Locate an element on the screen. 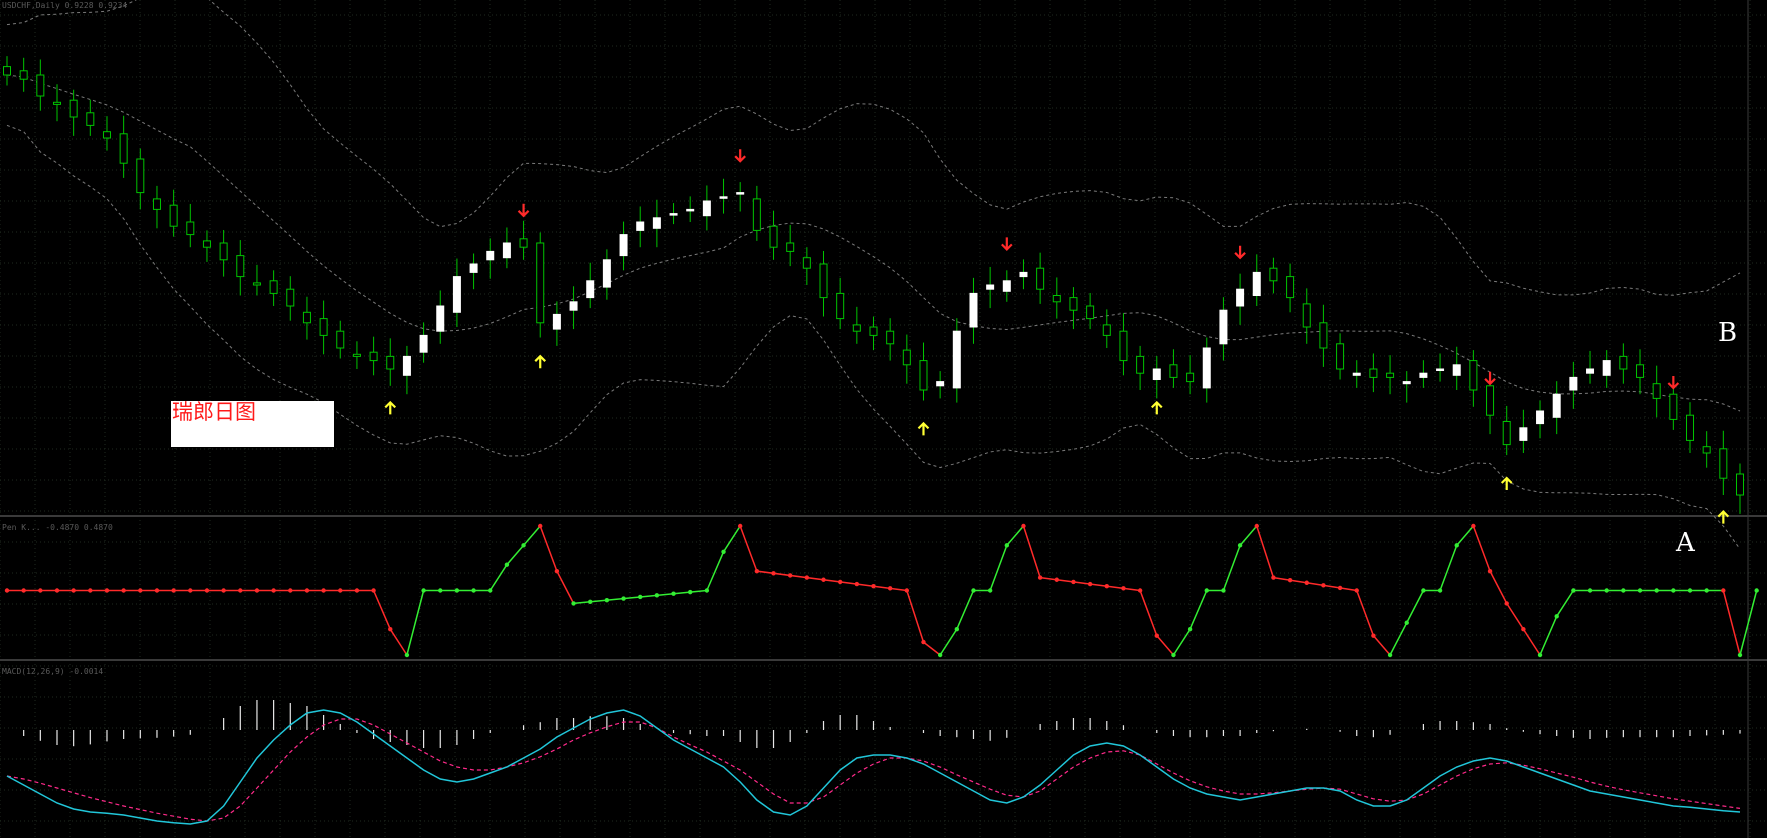  macd-series is located at coordinates (873, 762).